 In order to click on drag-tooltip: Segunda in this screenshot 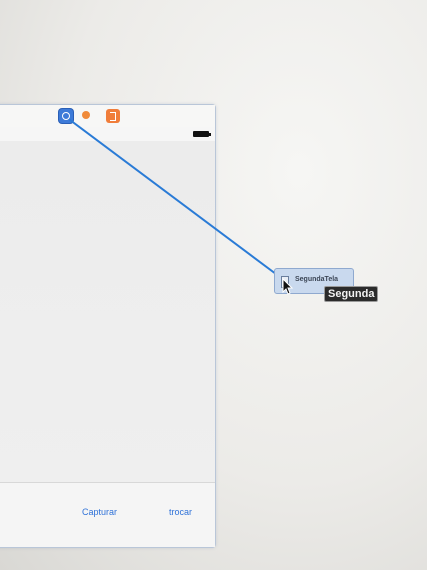, I will do `click(351, 294)`.